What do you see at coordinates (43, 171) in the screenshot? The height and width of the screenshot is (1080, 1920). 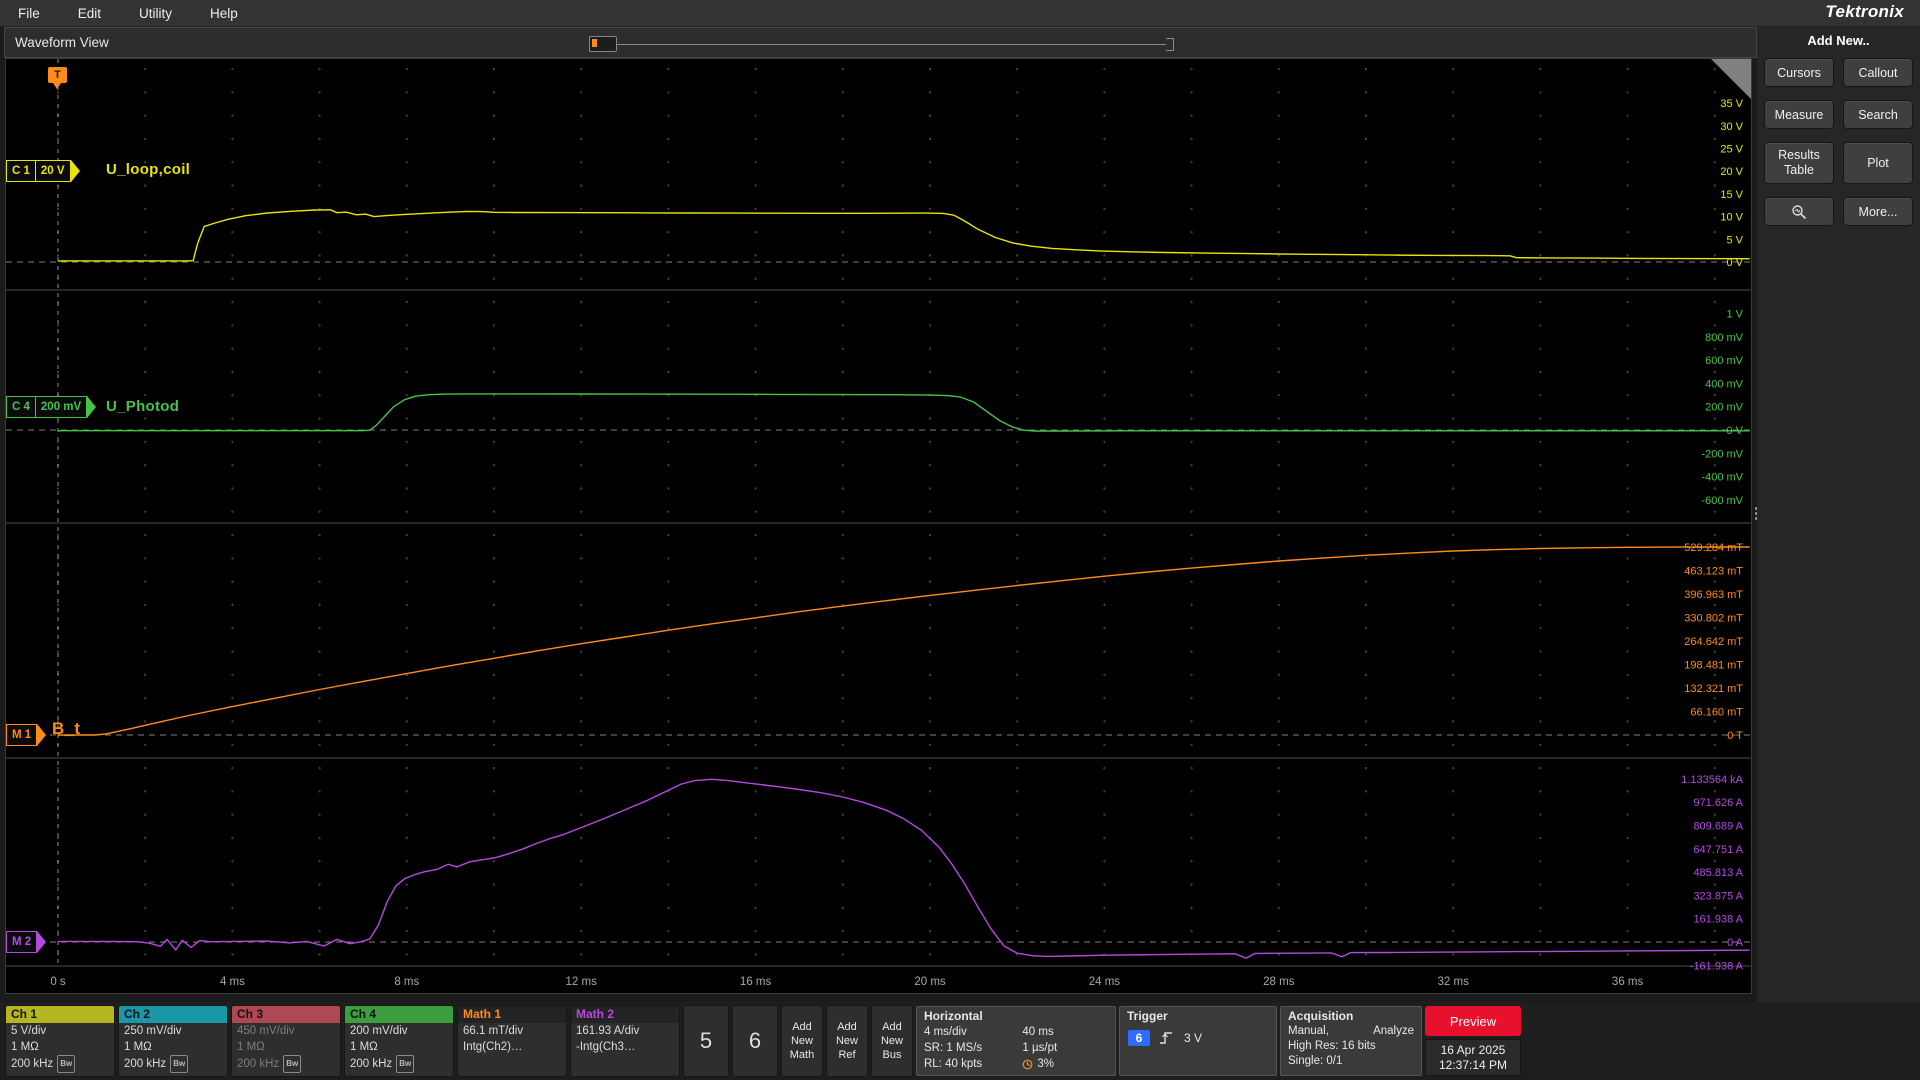 I see `channel-badge-c1: C 1 20 V` at bounding box center [43, 171].